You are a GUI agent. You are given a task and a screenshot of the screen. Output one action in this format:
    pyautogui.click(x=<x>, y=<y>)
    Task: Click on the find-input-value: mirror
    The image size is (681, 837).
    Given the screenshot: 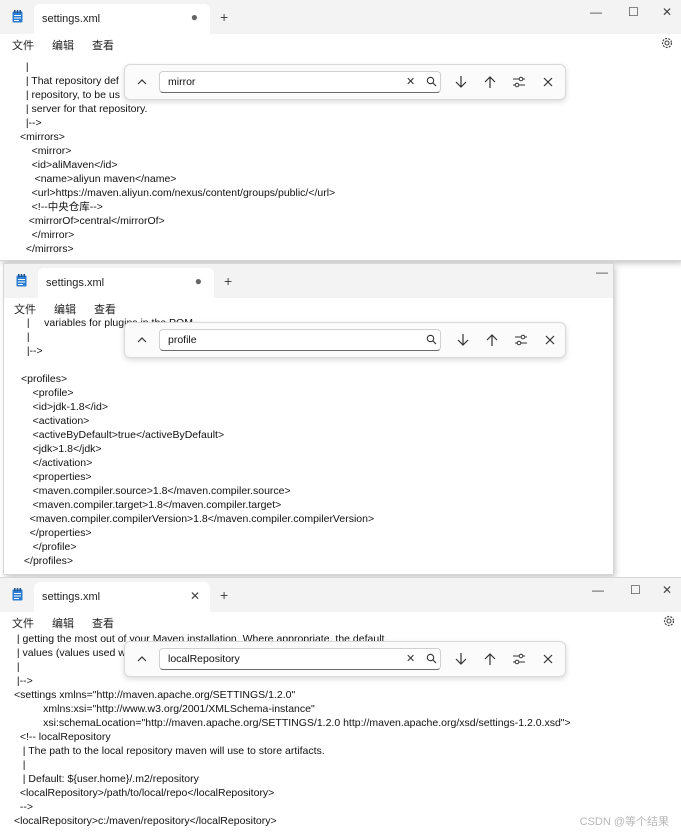 What is the action you would take?
    pyautogui.click(x=182, y=82)
    